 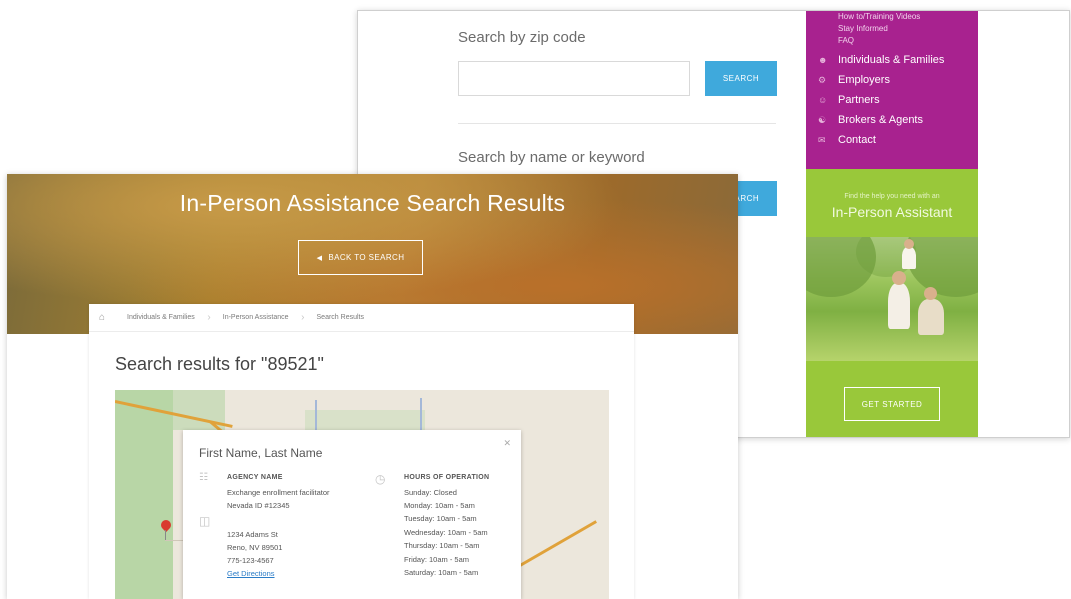 What do you see at coordinates (319, 258) in the screenshot?
I see `chevron-left-icon: ◀` at bounding box center [319, 258].